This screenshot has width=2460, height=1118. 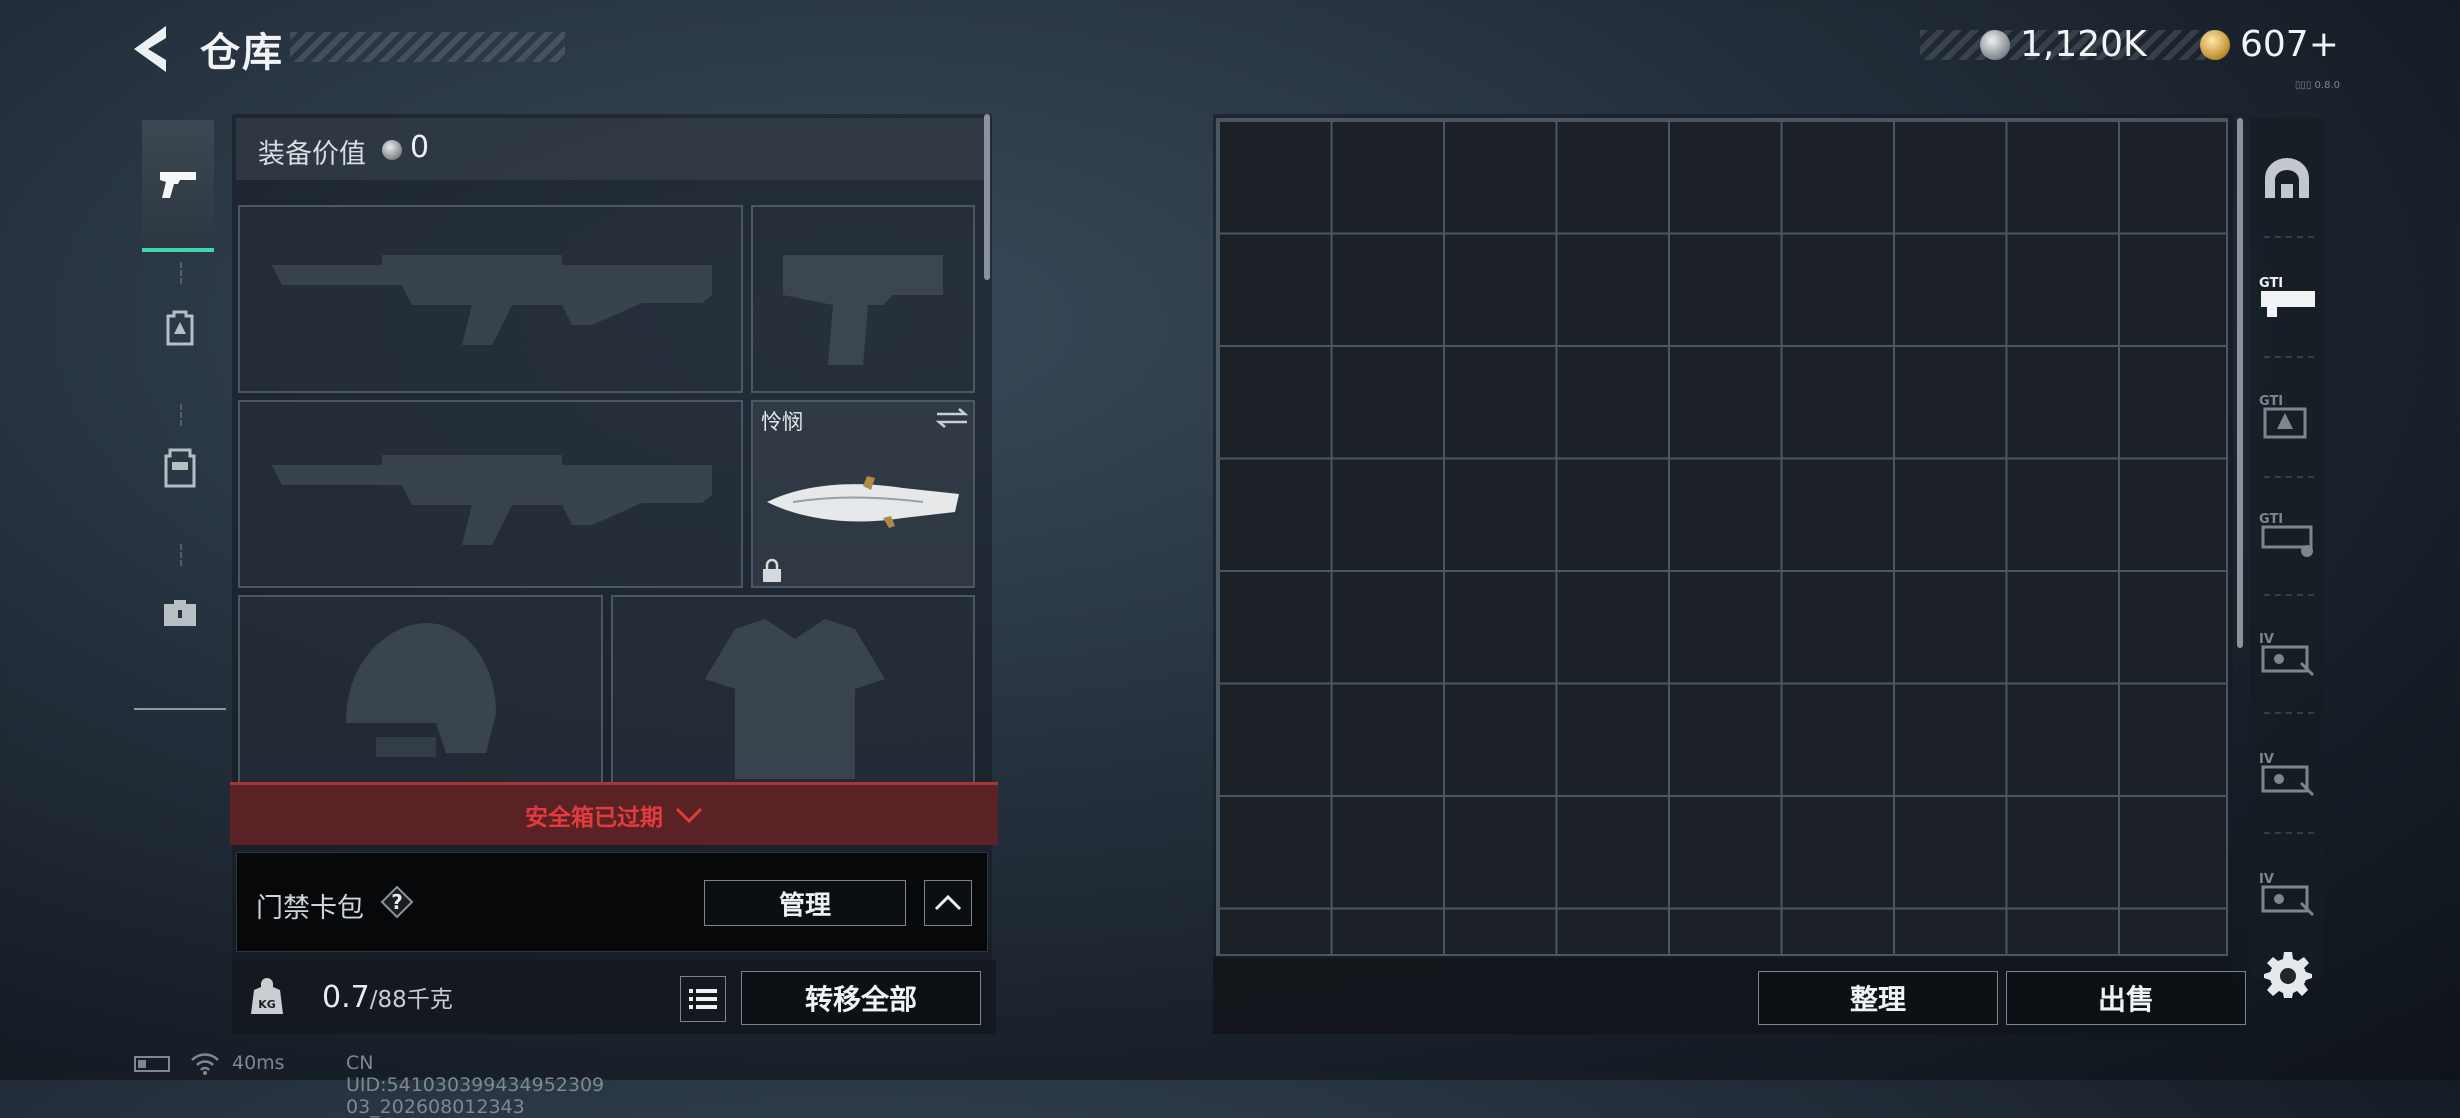 I want to click on left-tab-bar, so click(x=180, y=409).